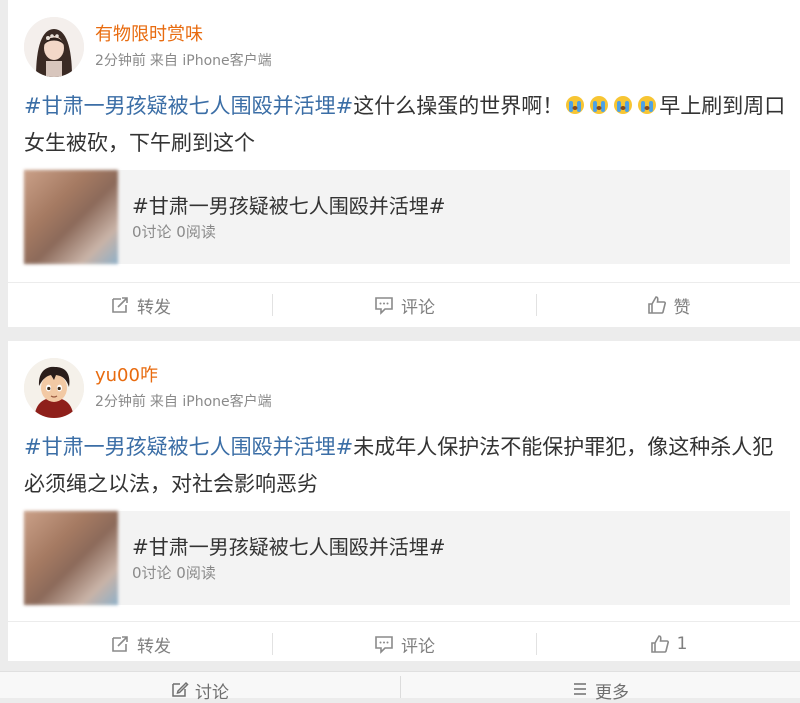  Describe the element at coordinates (612, 693) in the screenshot. I see `more-label: 更多` at that location.